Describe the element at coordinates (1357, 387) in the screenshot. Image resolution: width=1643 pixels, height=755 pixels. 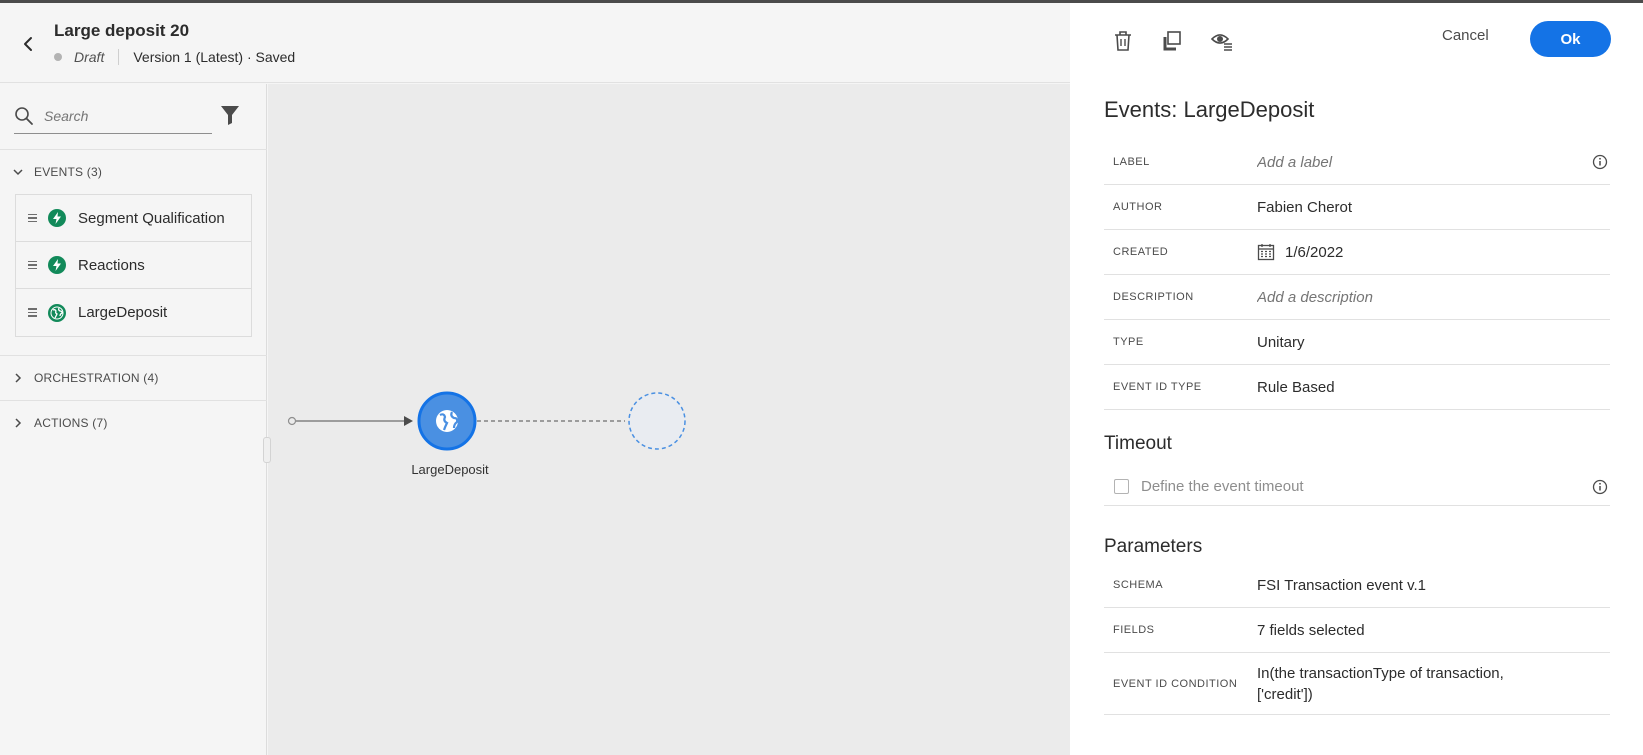
I see `property-row-event-id-type: EVENT ID TYPE Rule Based` at that location.